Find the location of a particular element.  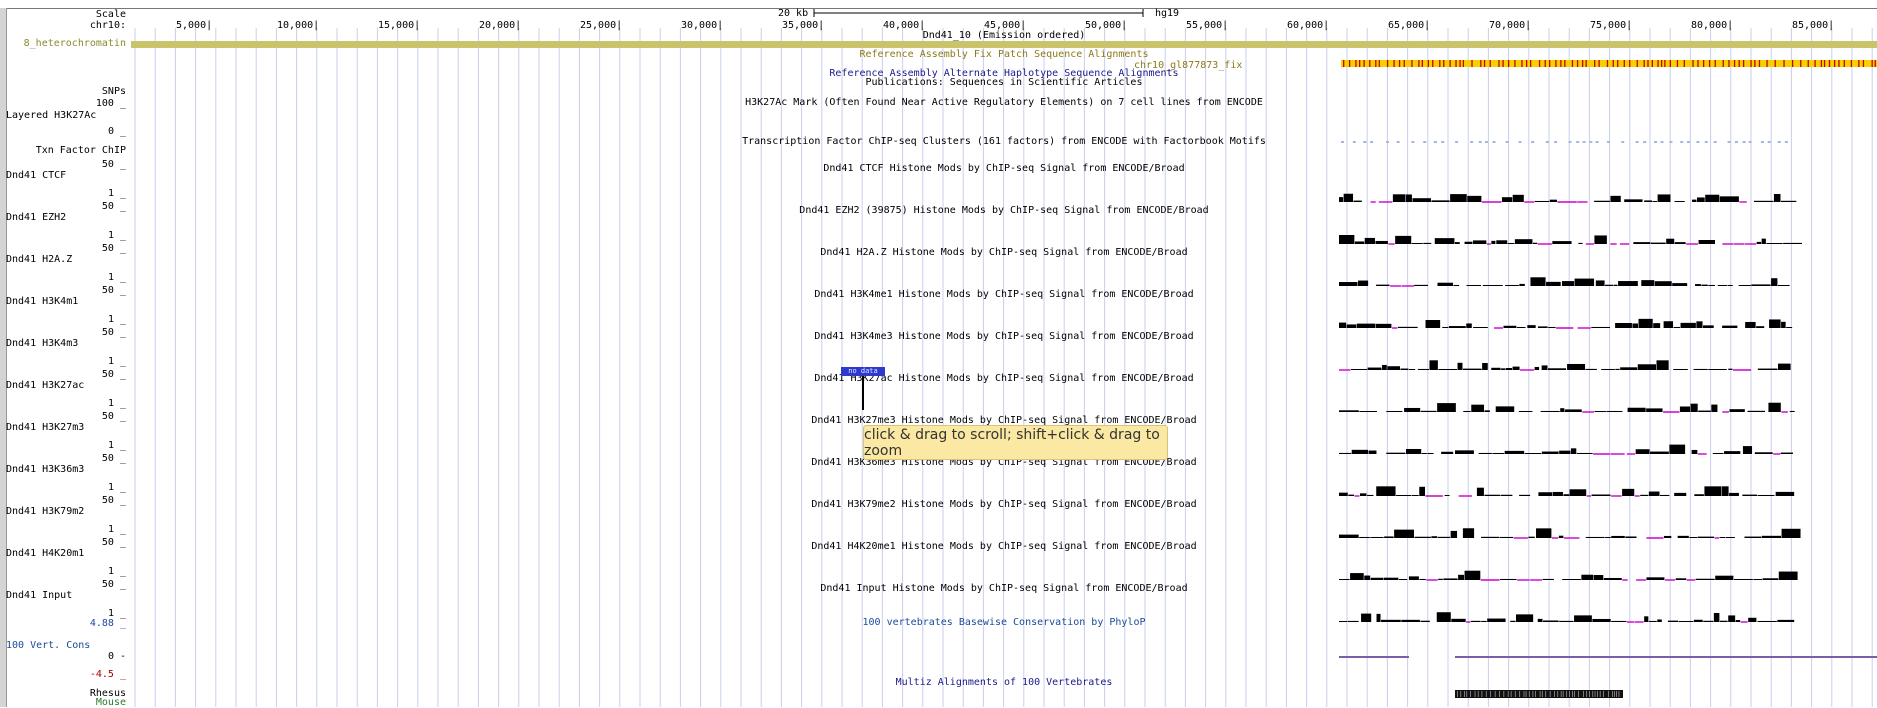

histone-track-label: Dnd41 H3K36m3 is located at coordinates (66, 469).